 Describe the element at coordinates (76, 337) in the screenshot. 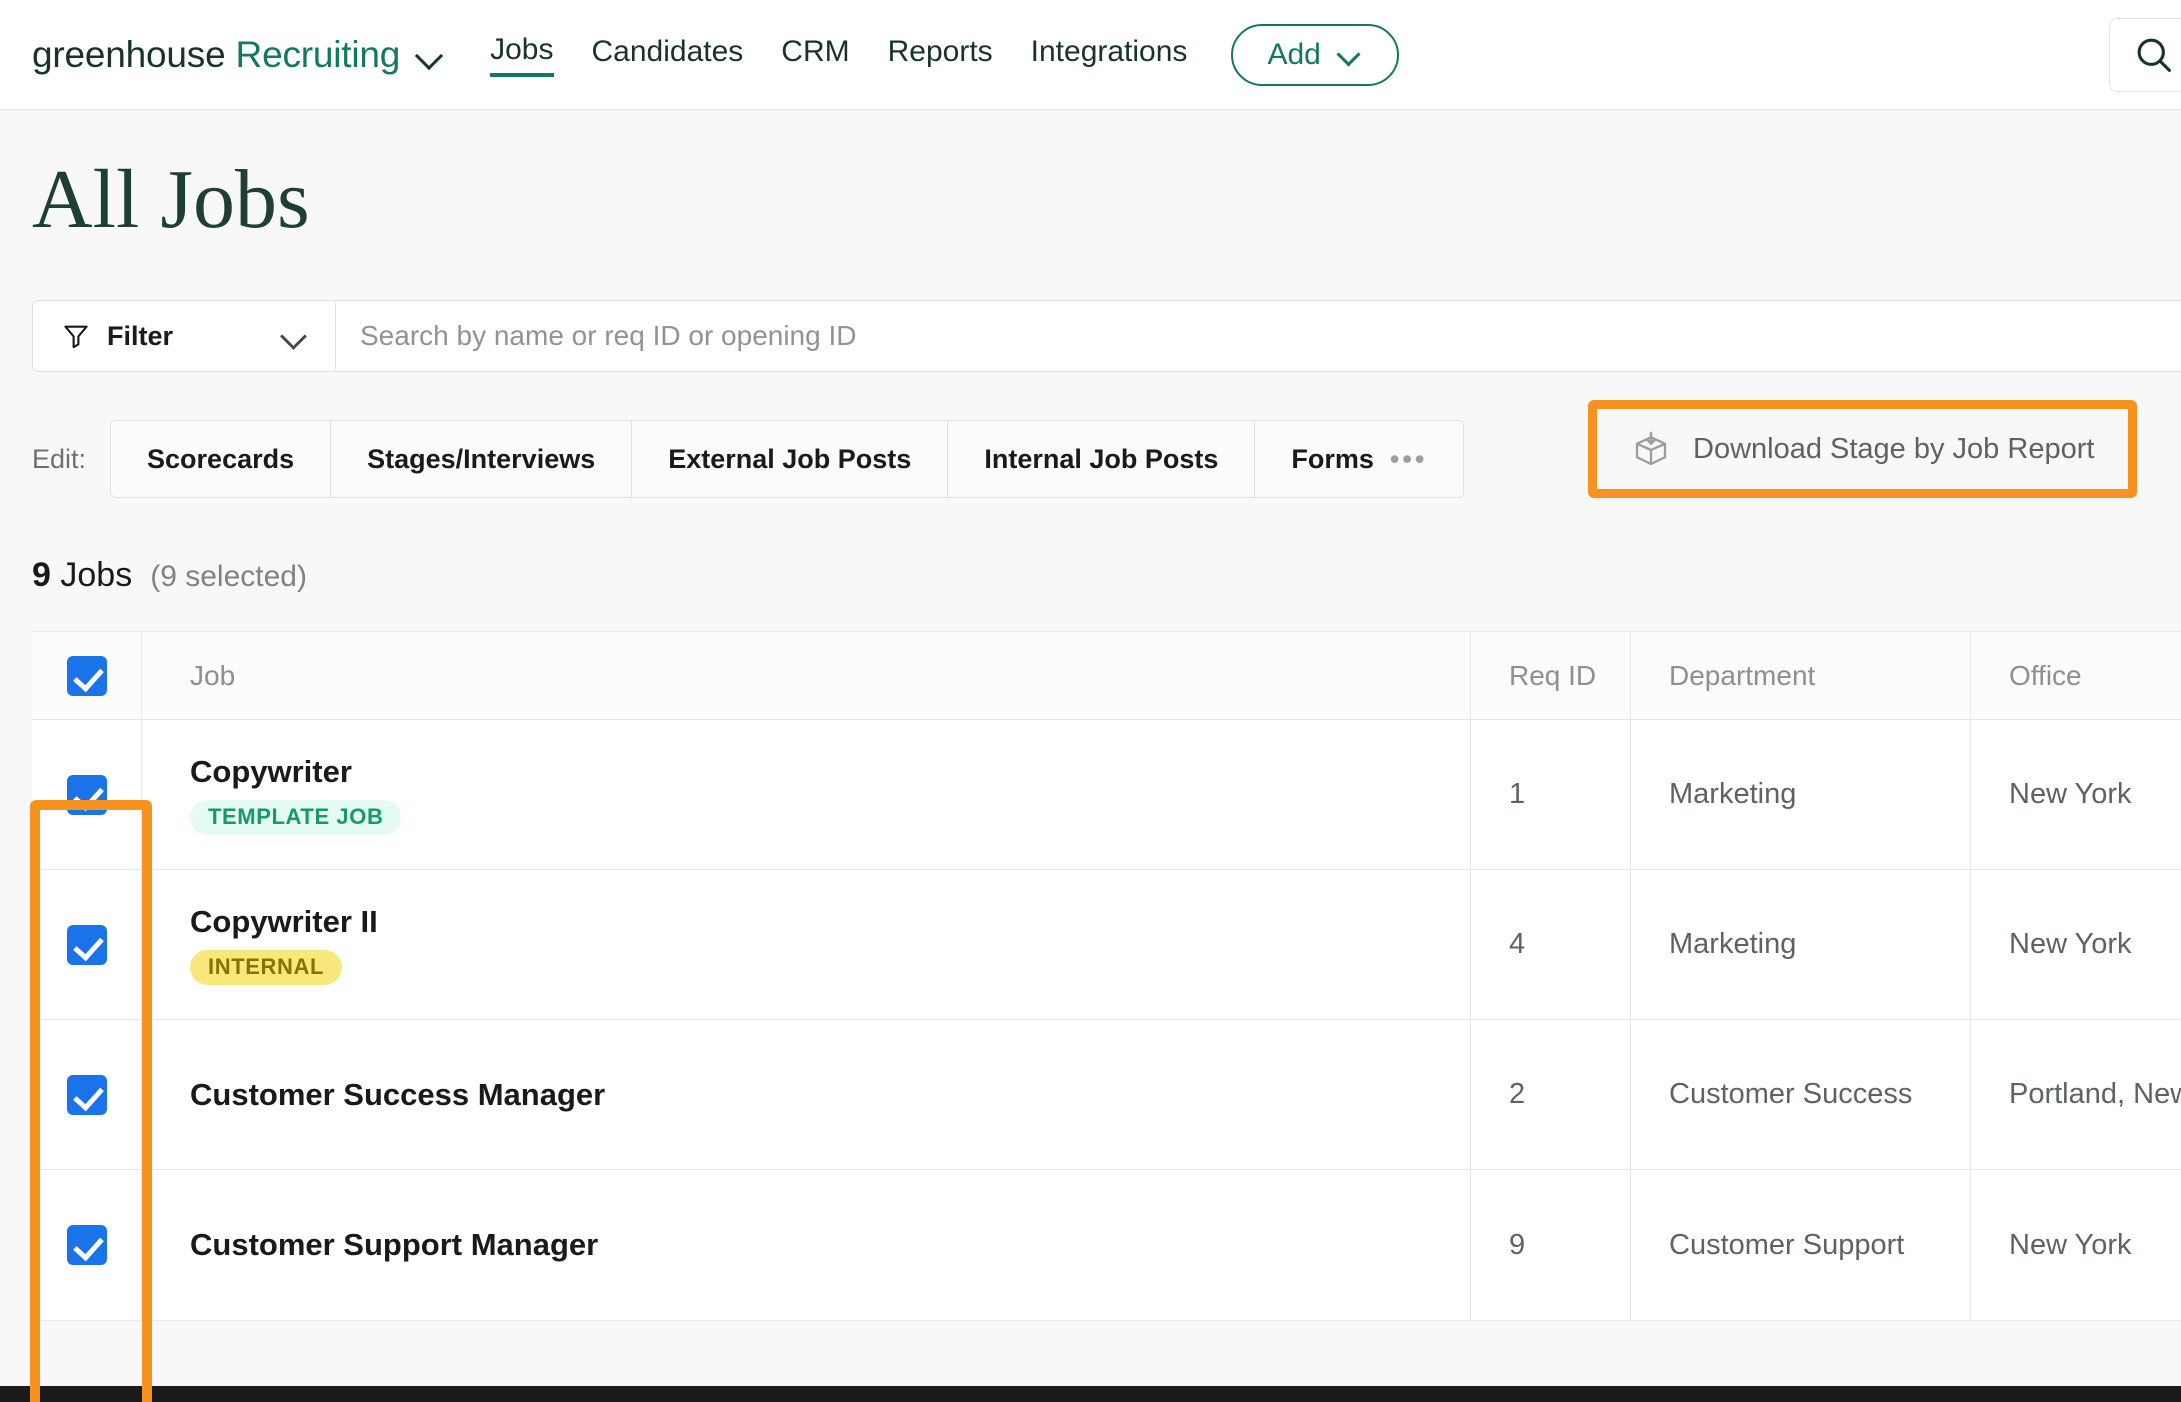

I see `funnel-icon` at that location.